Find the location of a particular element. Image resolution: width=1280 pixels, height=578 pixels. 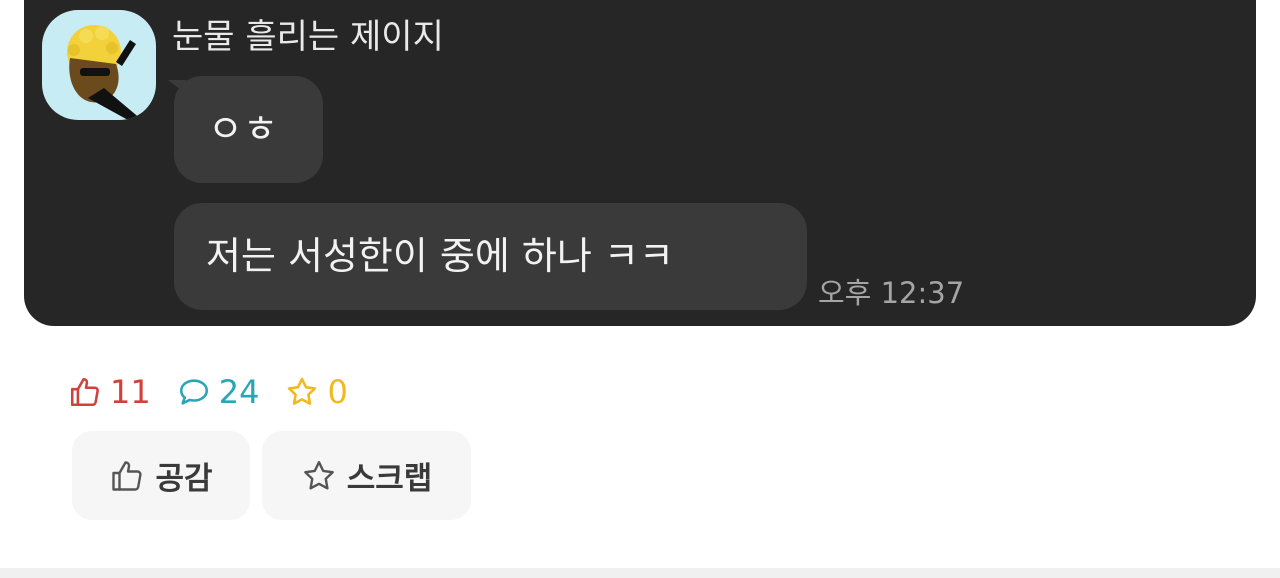

message-bubble: 저는 서성한이 중에 하나 ㅋㅋ is located at coordinates (490, 256).